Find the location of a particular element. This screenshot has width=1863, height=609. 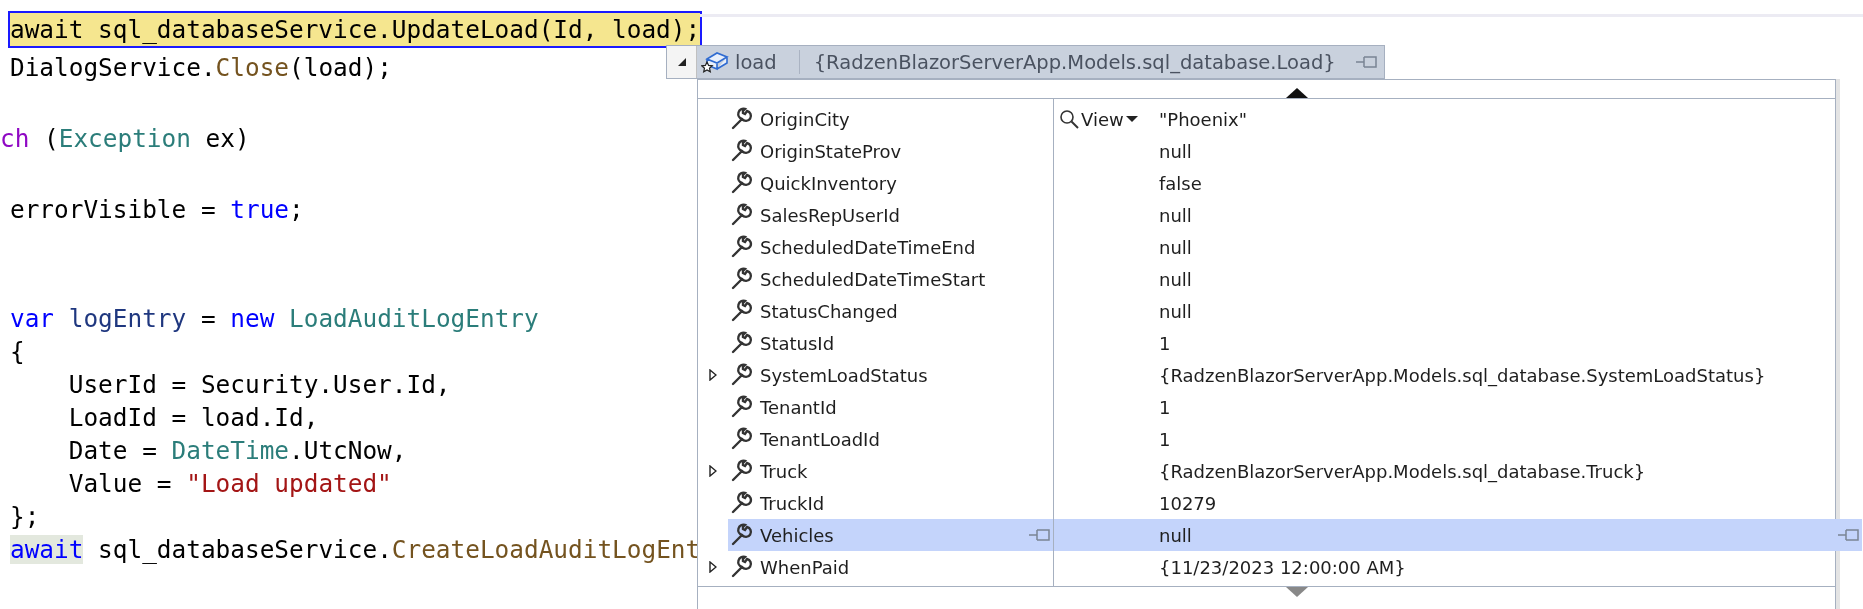

variable-value: {RadzenBlazorServerApp.Models.sql_database.Load} is located at coordinates (1075, 62).